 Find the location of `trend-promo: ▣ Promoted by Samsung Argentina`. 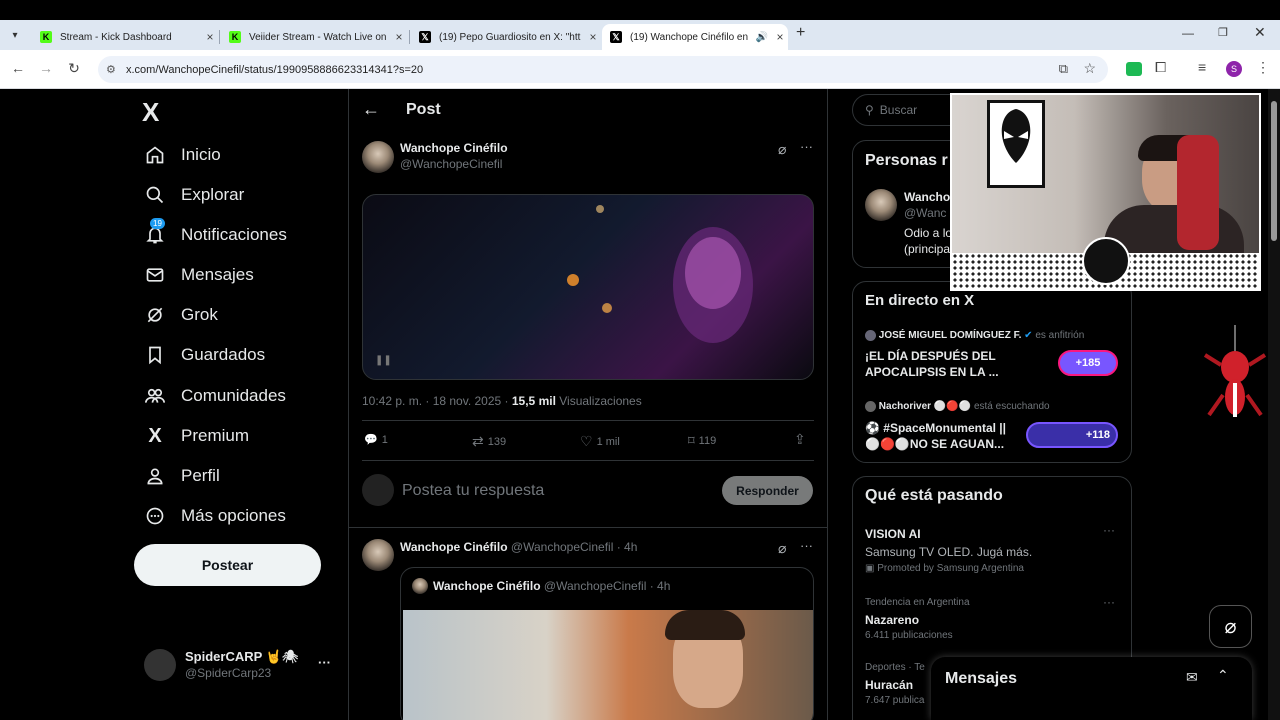

trend-promo: ▣ Promoted by Samsung Argentina is located at coordinates (944, 568).